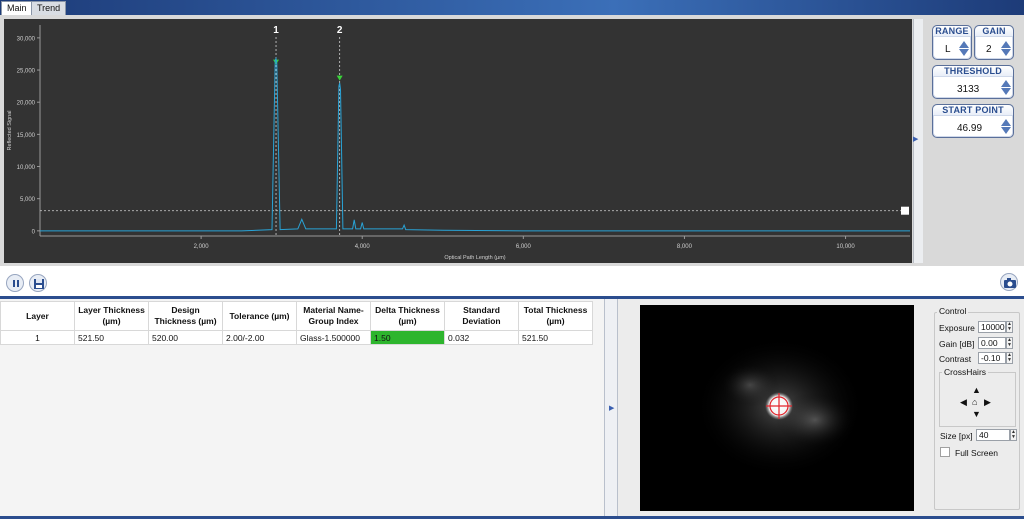 This screenshot has height=519, width=1024. I want to click on table-cell: 1, so click(37, 337).